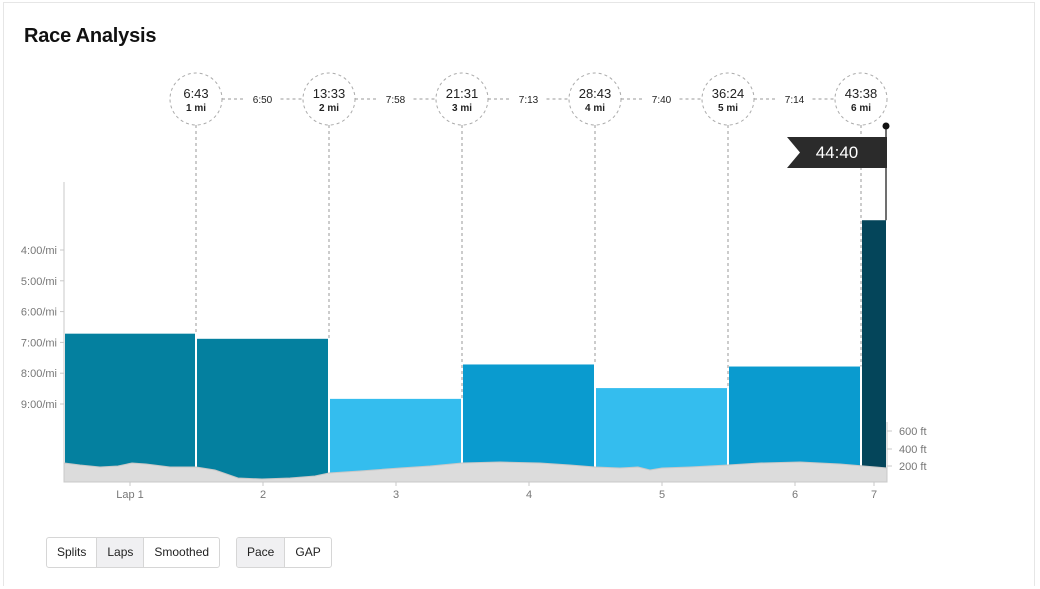 The image size is (1040, 589). Describe the element at coordinates (130, 495) in the screenshot. I see `lap-tick-label: Lap 1` at that location.